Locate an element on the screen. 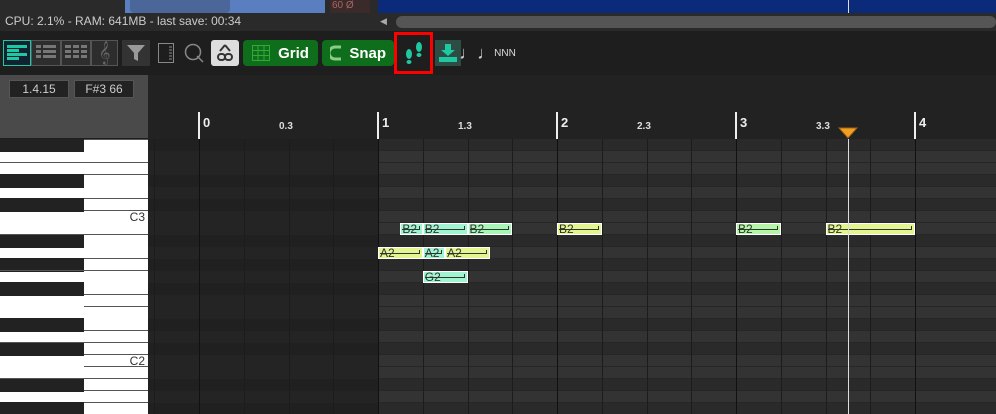  panel-icon is located at coordinates (166, 53).